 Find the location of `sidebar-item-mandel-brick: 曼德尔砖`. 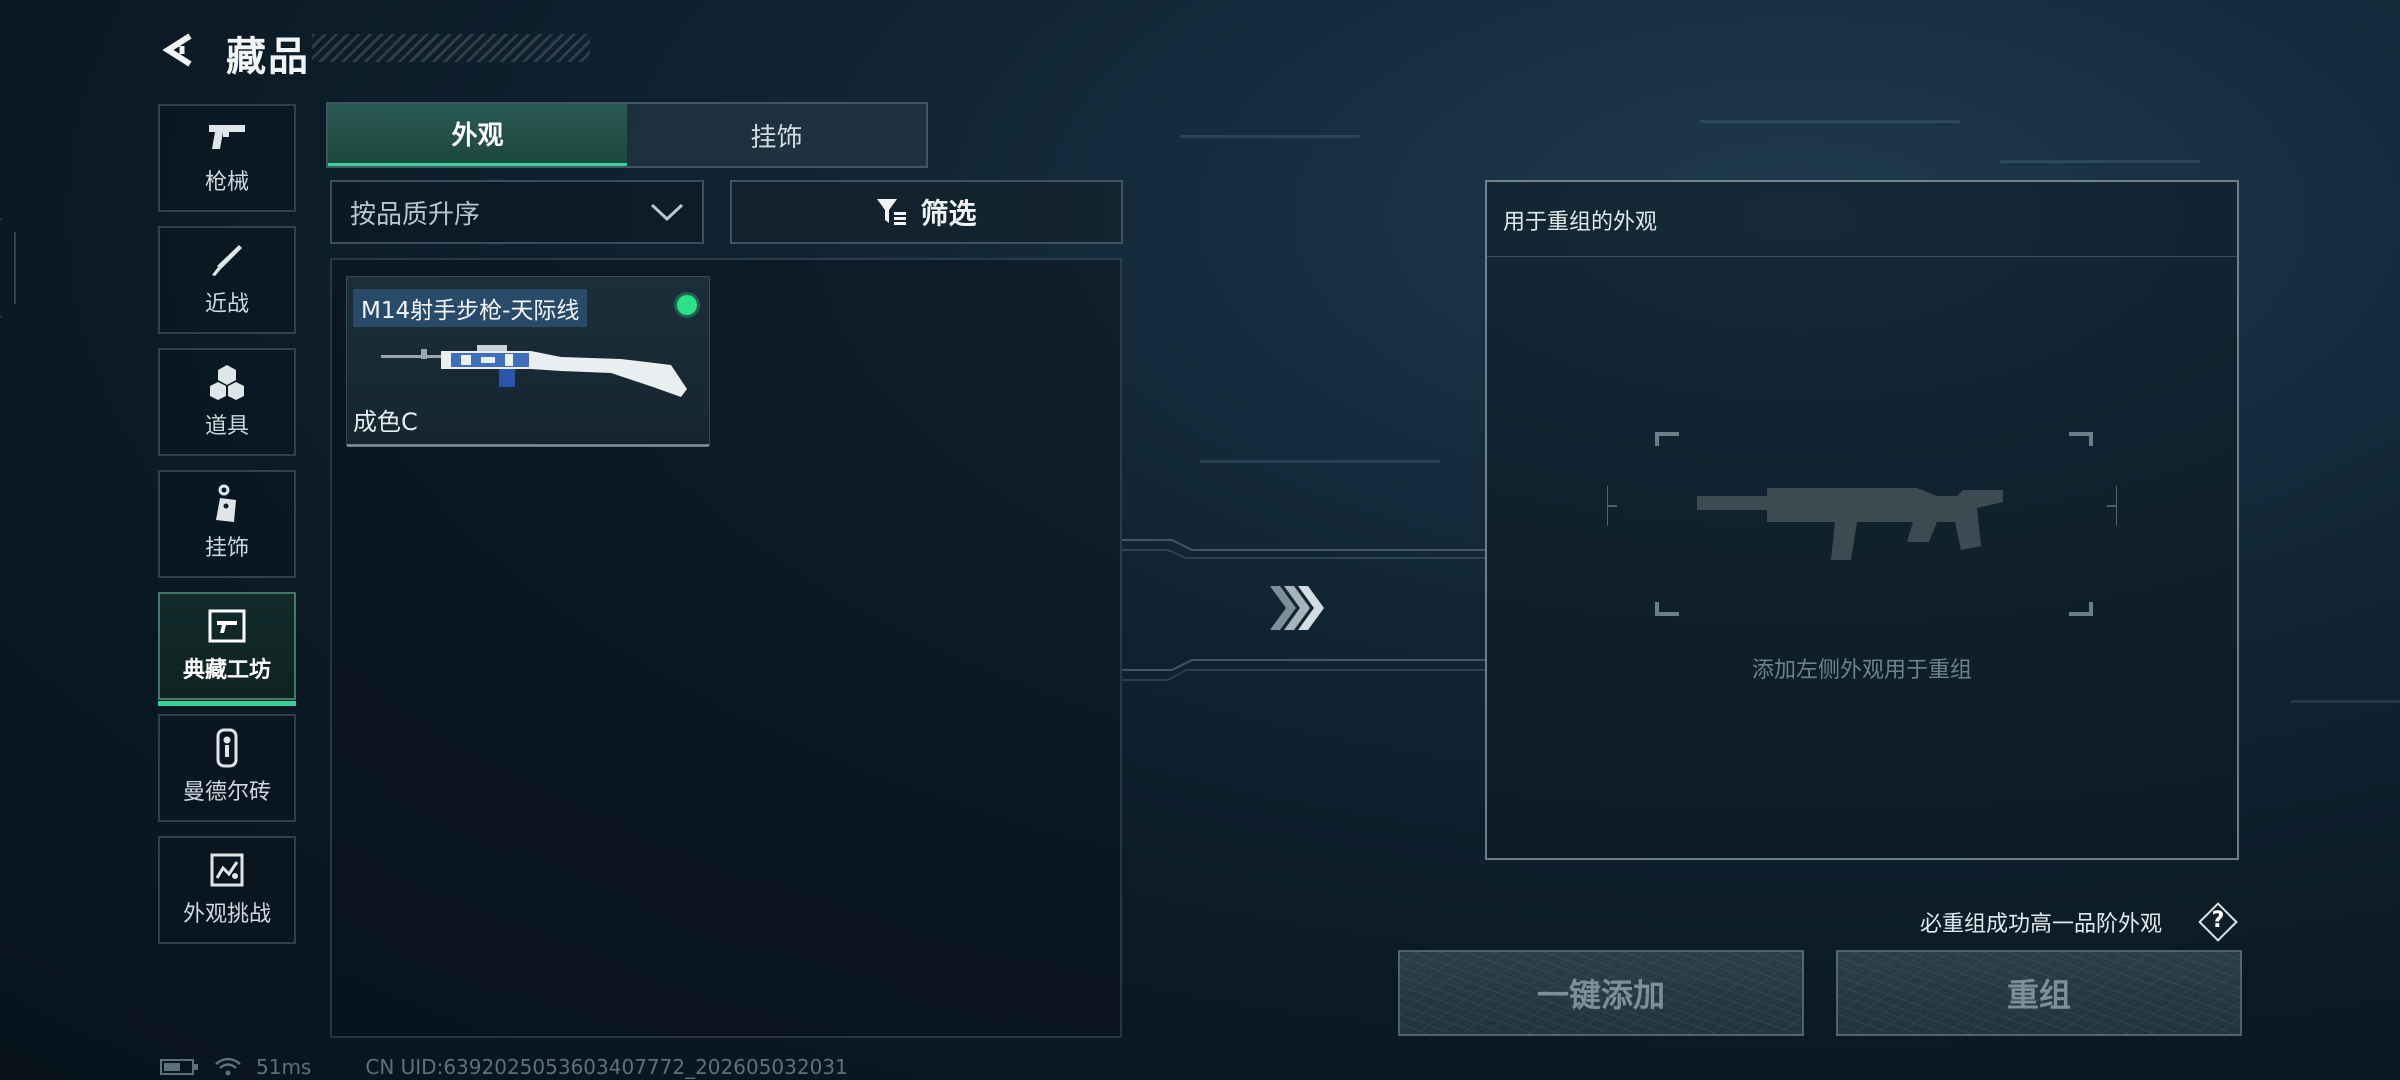

sidebar-item-mandel-brick: 曼德尔砖 is located at coordinates (227, 768).